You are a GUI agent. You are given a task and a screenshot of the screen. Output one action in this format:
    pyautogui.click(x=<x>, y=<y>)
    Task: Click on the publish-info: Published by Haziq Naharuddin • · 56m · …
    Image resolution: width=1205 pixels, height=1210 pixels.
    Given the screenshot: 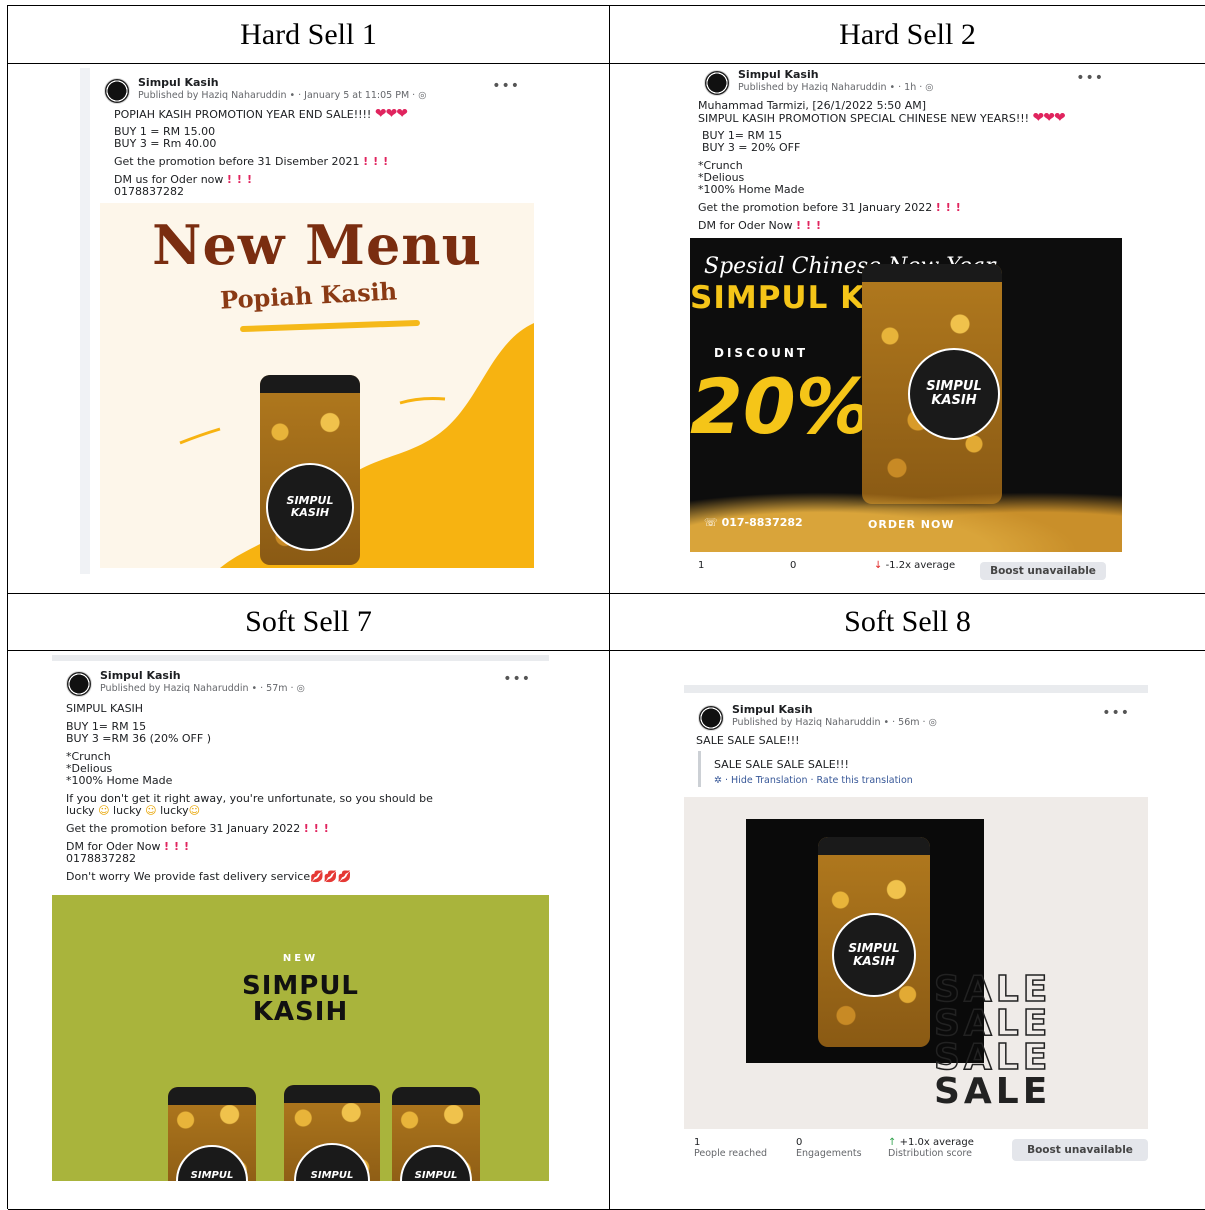 What is the action you would take?
    pyautogui.click(x=834, y=722)
    